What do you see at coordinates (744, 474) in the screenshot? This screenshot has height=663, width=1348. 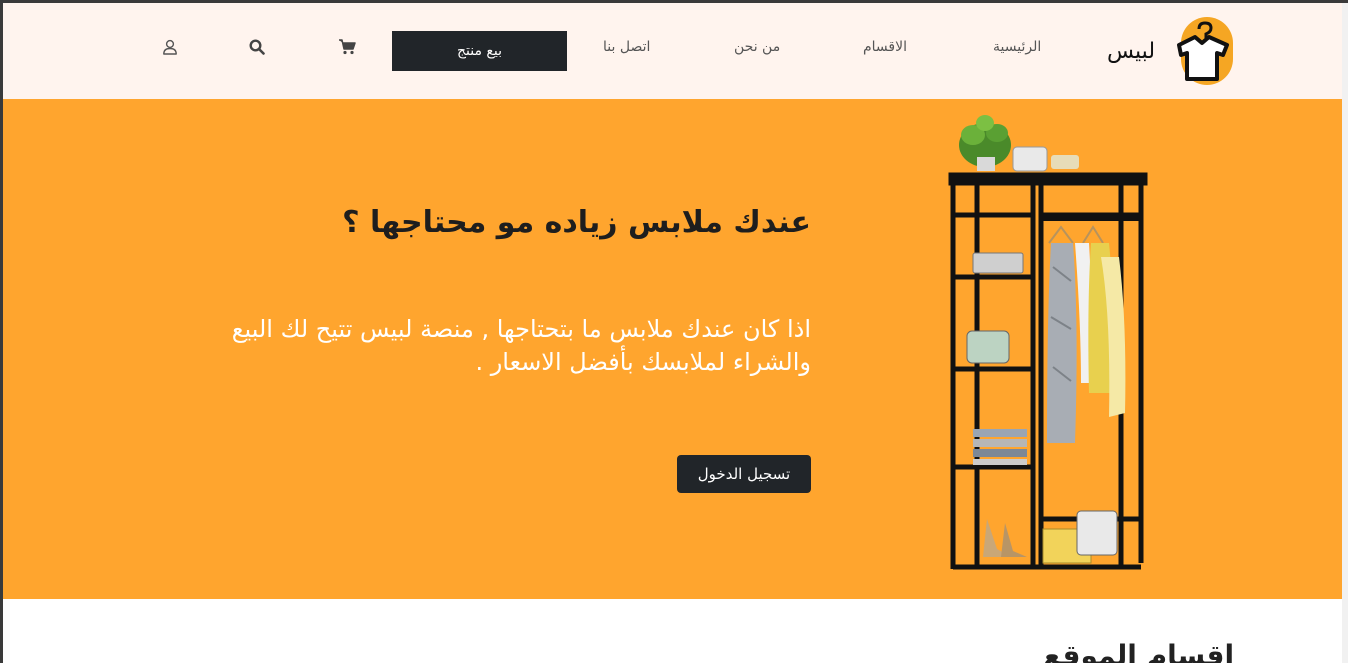 I see `login-button: تسجيل الدخول` at bounding box center [744, 474].